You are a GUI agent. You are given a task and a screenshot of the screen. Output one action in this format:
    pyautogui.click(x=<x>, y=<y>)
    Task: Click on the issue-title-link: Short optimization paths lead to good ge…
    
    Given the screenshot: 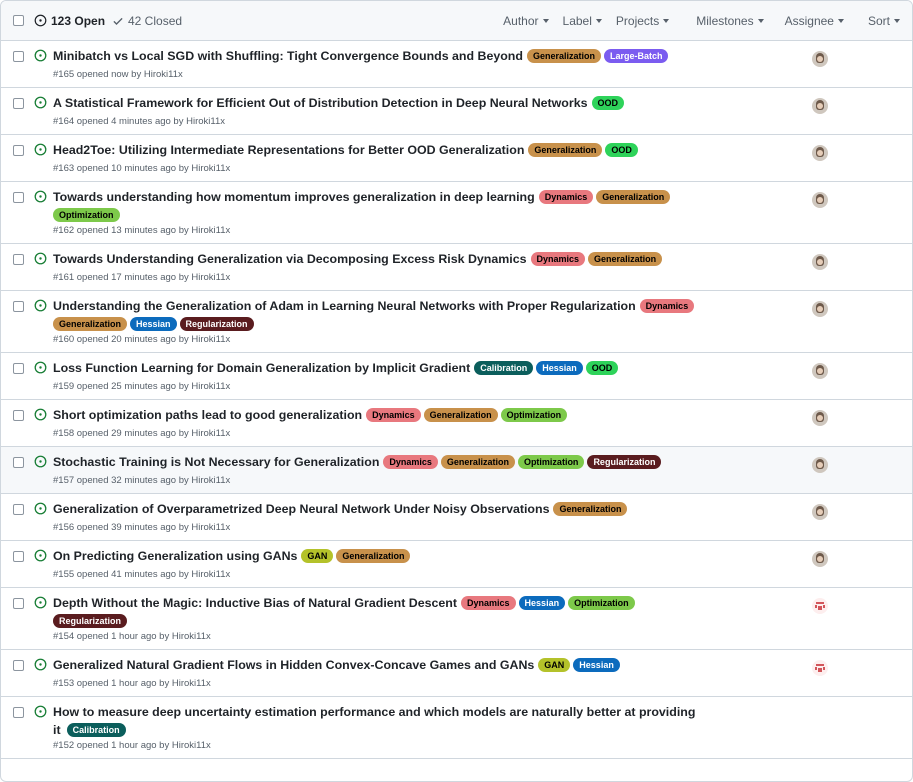 What is the action you would take?
    pyautogui.click(x=207, y=415)
    